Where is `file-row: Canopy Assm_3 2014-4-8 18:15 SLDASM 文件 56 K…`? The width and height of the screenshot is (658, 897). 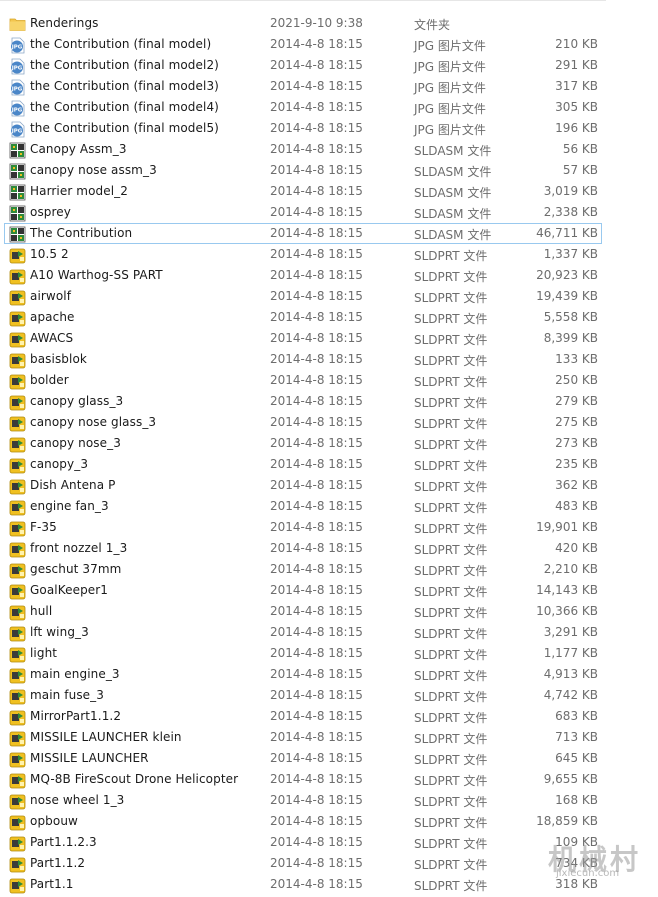
file-row: Canopy Assm_3 2014-4-8 18:15 SLDASM 文件 56 K… is located at coordinates (303, 149).